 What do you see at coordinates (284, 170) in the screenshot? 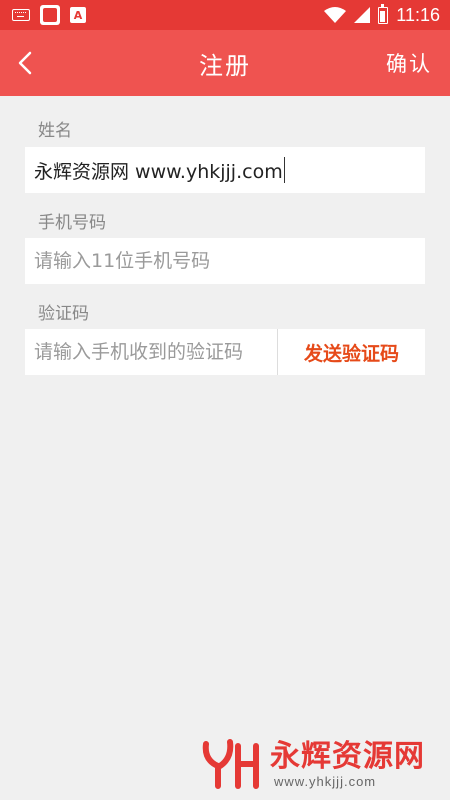
I see `text-caret` at bounding box center [284, 170].